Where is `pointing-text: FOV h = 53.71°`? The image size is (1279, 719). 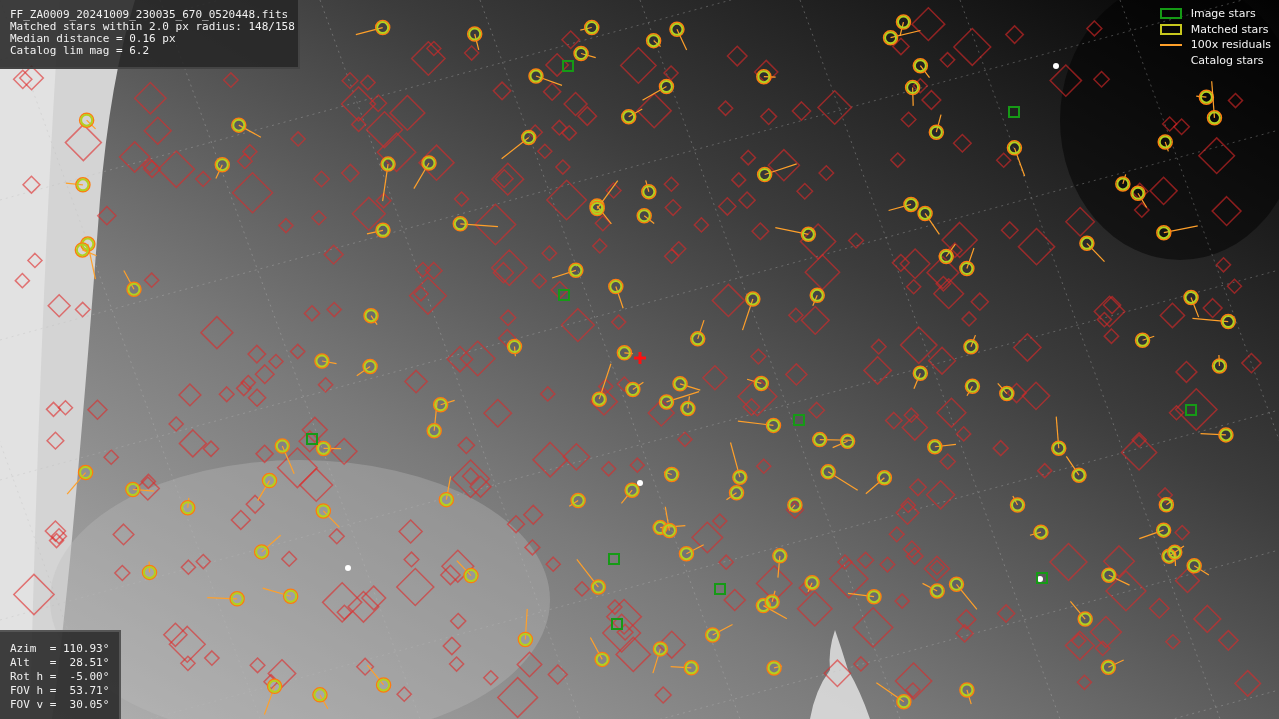 pointing-text: FOV h = 53.71° is located at coordinates (60, 691).